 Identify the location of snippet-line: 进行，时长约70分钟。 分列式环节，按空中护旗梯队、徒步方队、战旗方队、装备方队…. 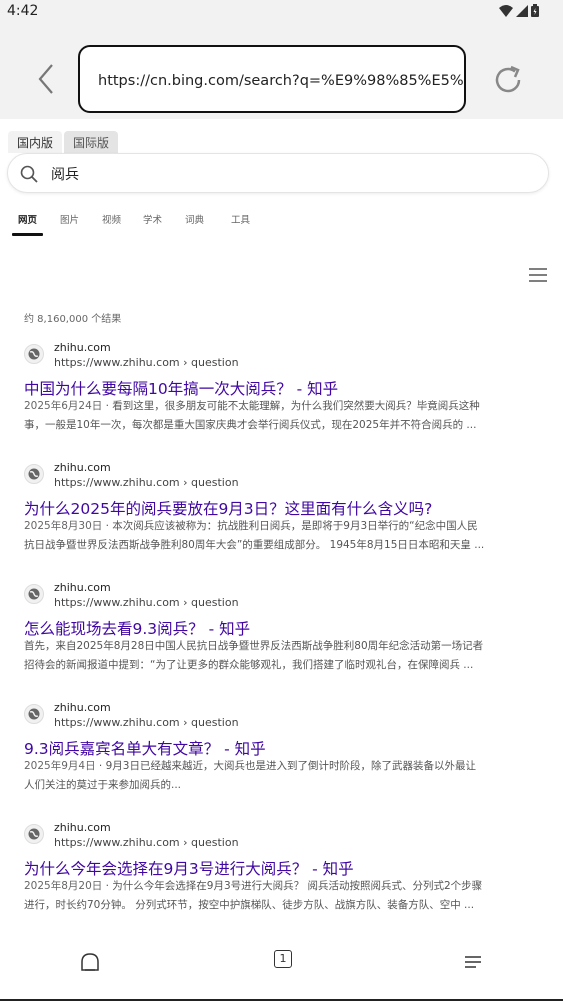
(249, 905).